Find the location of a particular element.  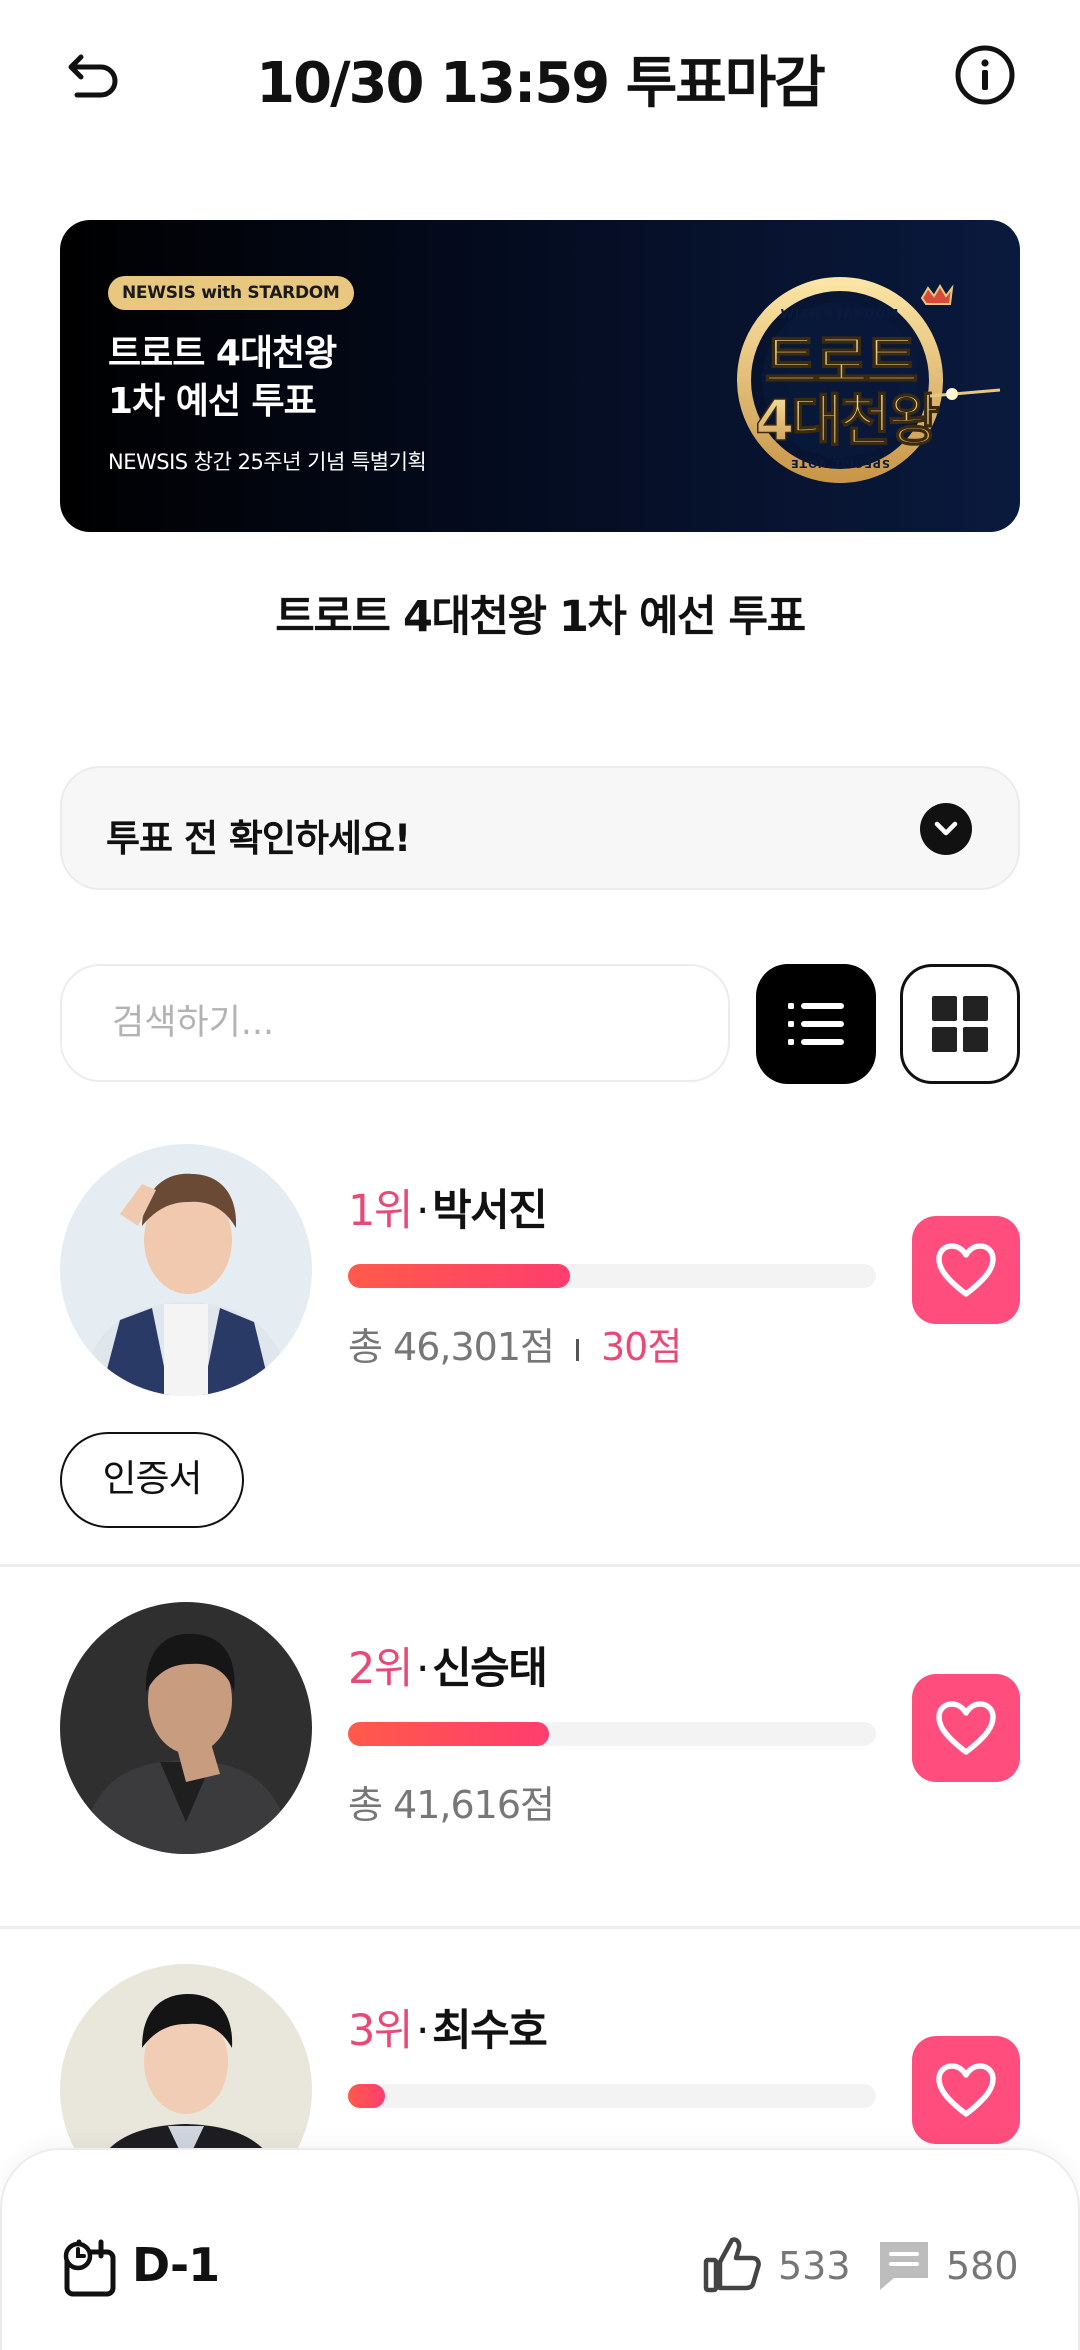

list-view-button is located at coordinates (816, 1024).